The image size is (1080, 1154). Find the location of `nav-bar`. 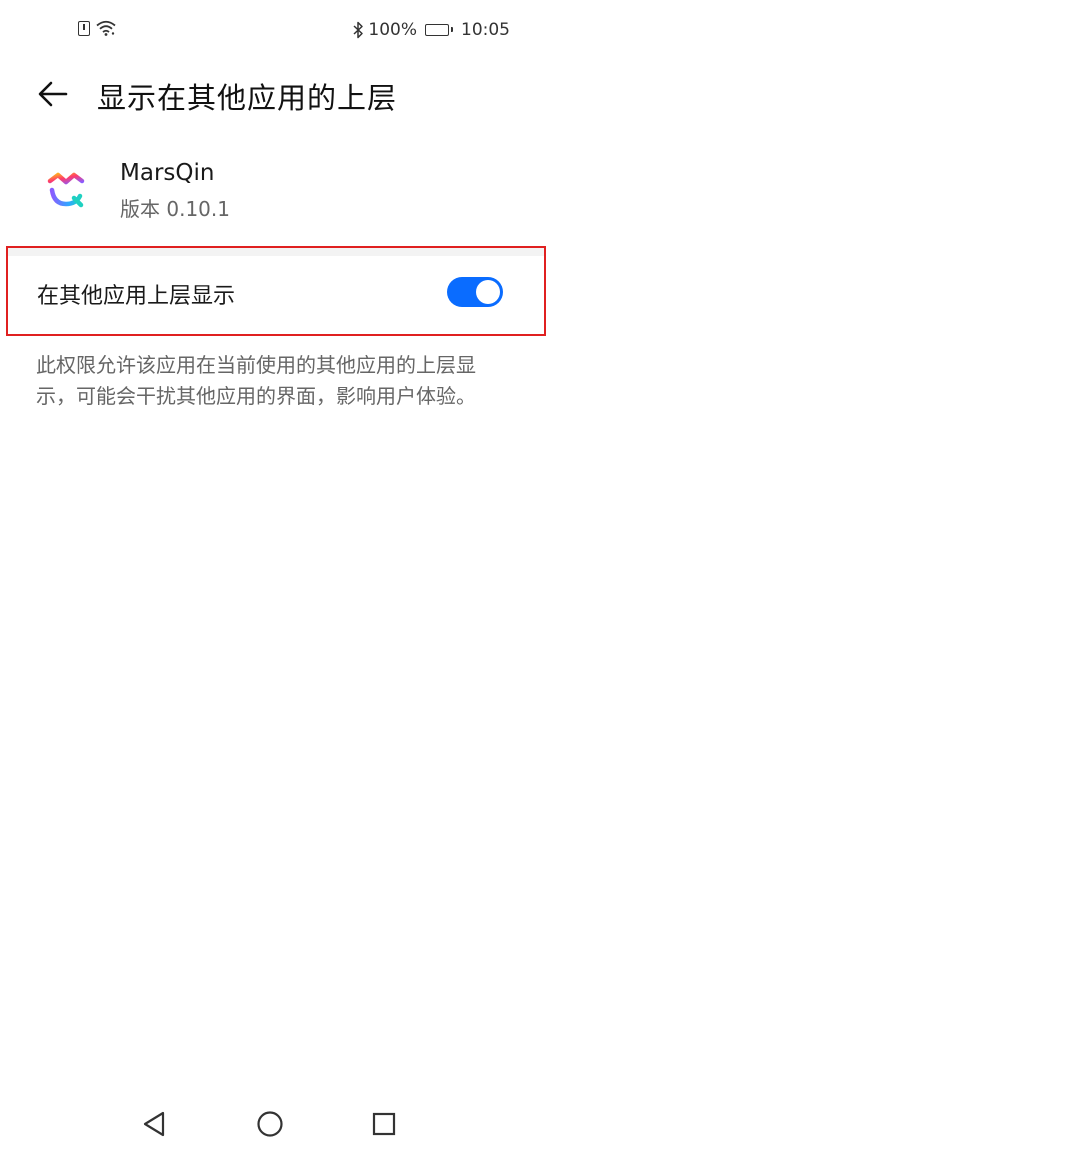

nav-bar is located at coordinates (273, 1124).